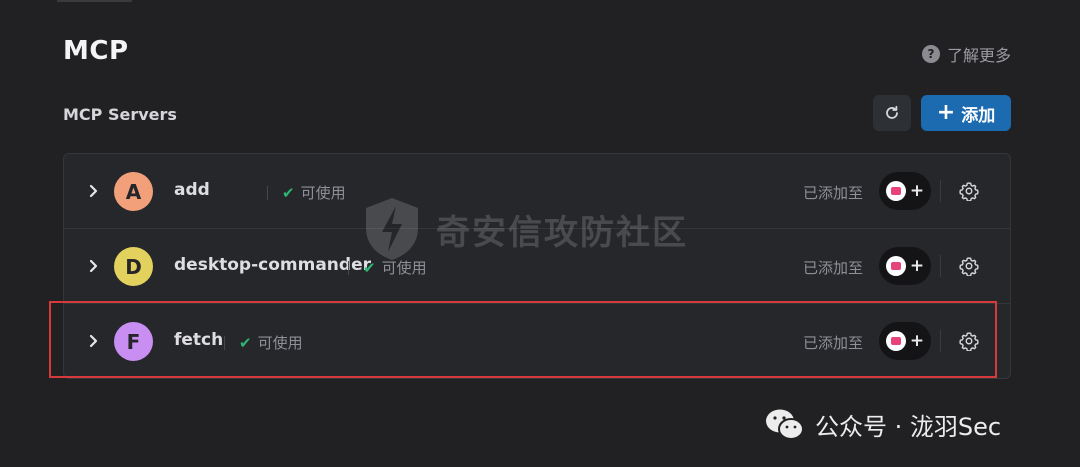 This screenshot has width=1080, height=467. I want to click on server-avatar: F, so click(133, 341).